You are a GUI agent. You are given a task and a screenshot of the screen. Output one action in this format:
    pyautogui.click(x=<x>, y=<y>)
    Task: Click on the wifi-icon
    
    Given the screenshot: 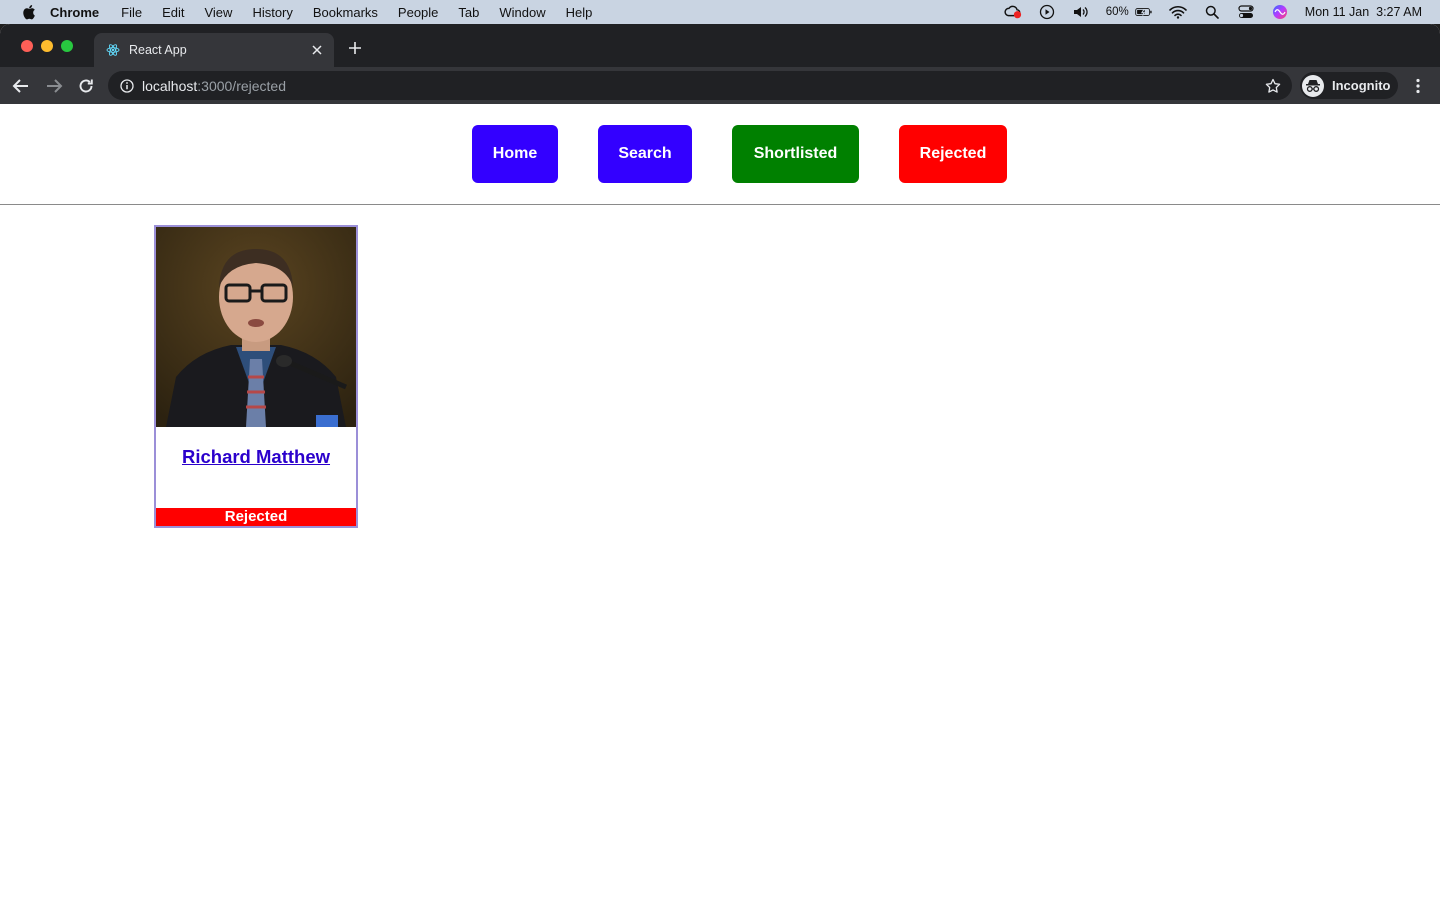 What is the action you would take?
    pyautogui.click(x=1177, y=12)
    